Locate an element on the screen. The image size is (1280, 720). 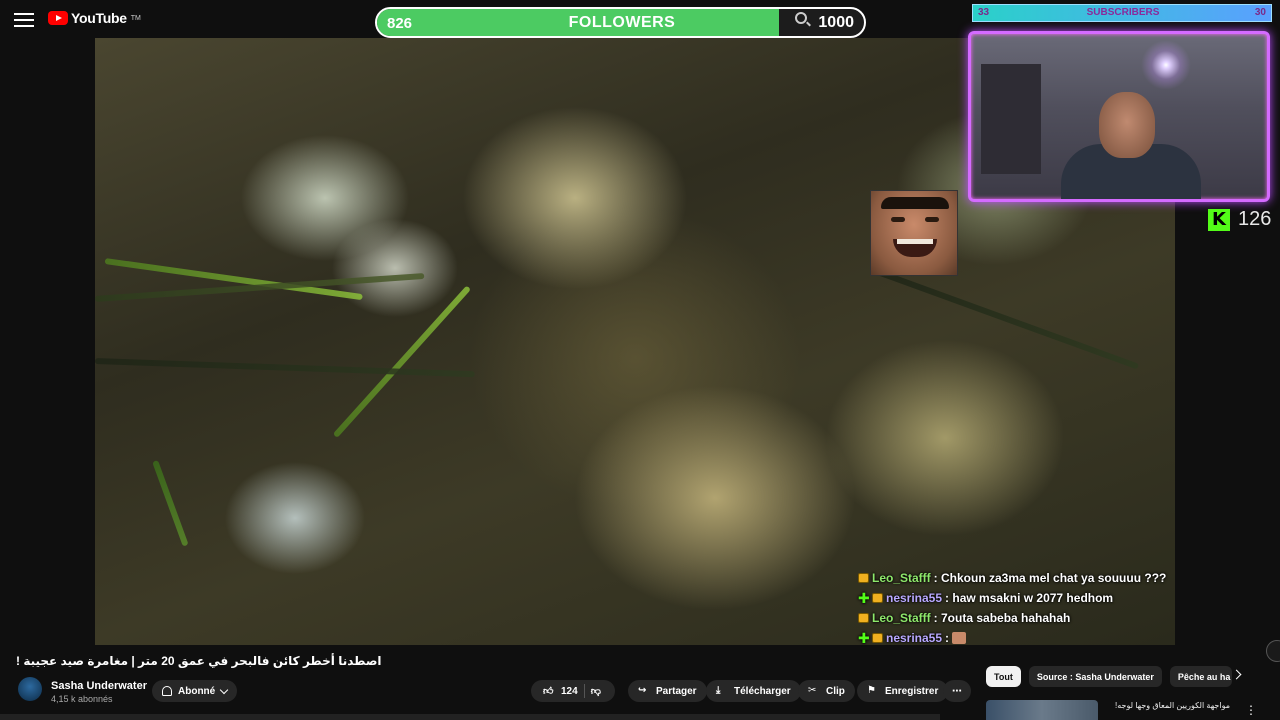
clip-button: ✂ Clip is located at coordinates (826, 691).